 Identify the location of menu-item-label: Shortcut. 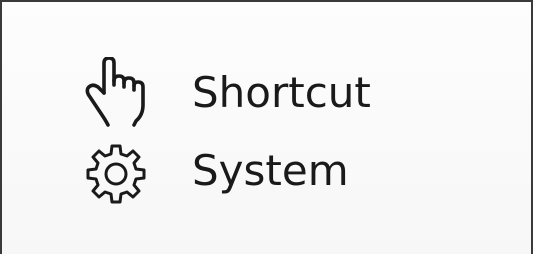
(281, 92).